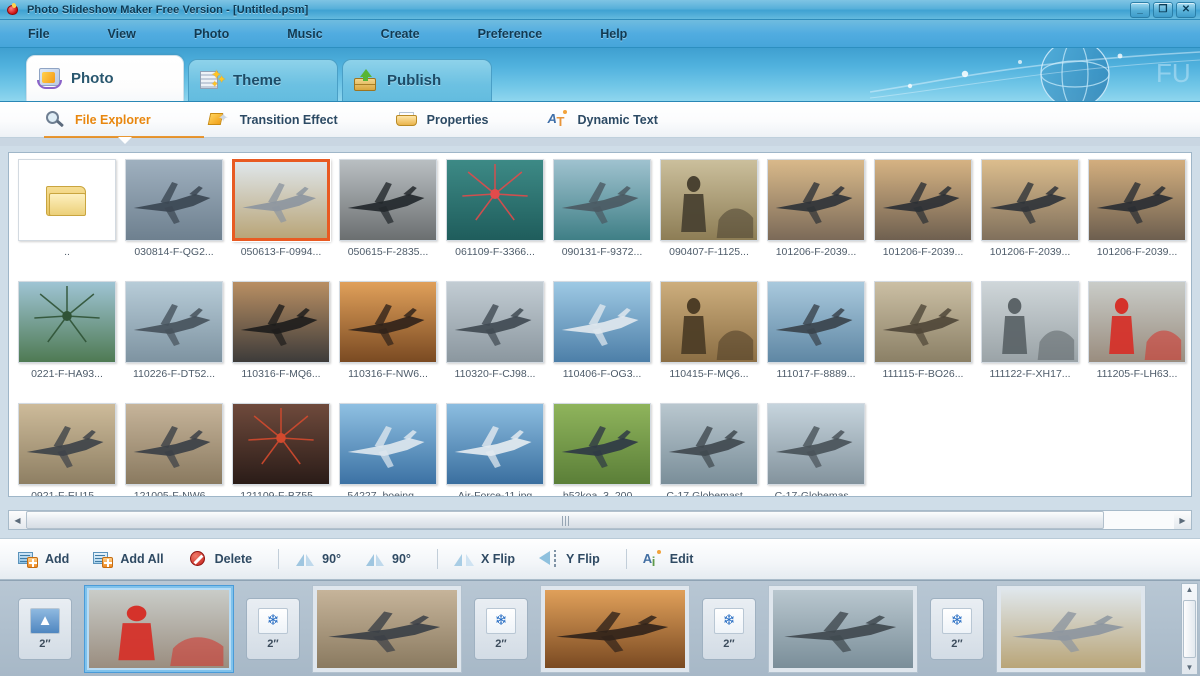  Describe the element at coordinates (1140, 10) in the screenshot. I see `minimize-button: _` at that location.